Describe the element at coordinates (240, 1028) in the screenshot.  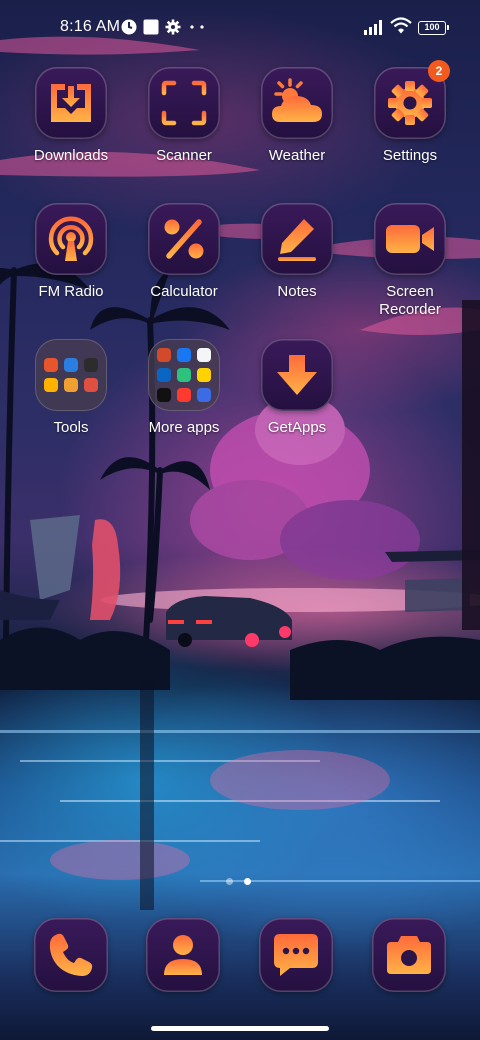
I see `home-gesture-bar` at that location.